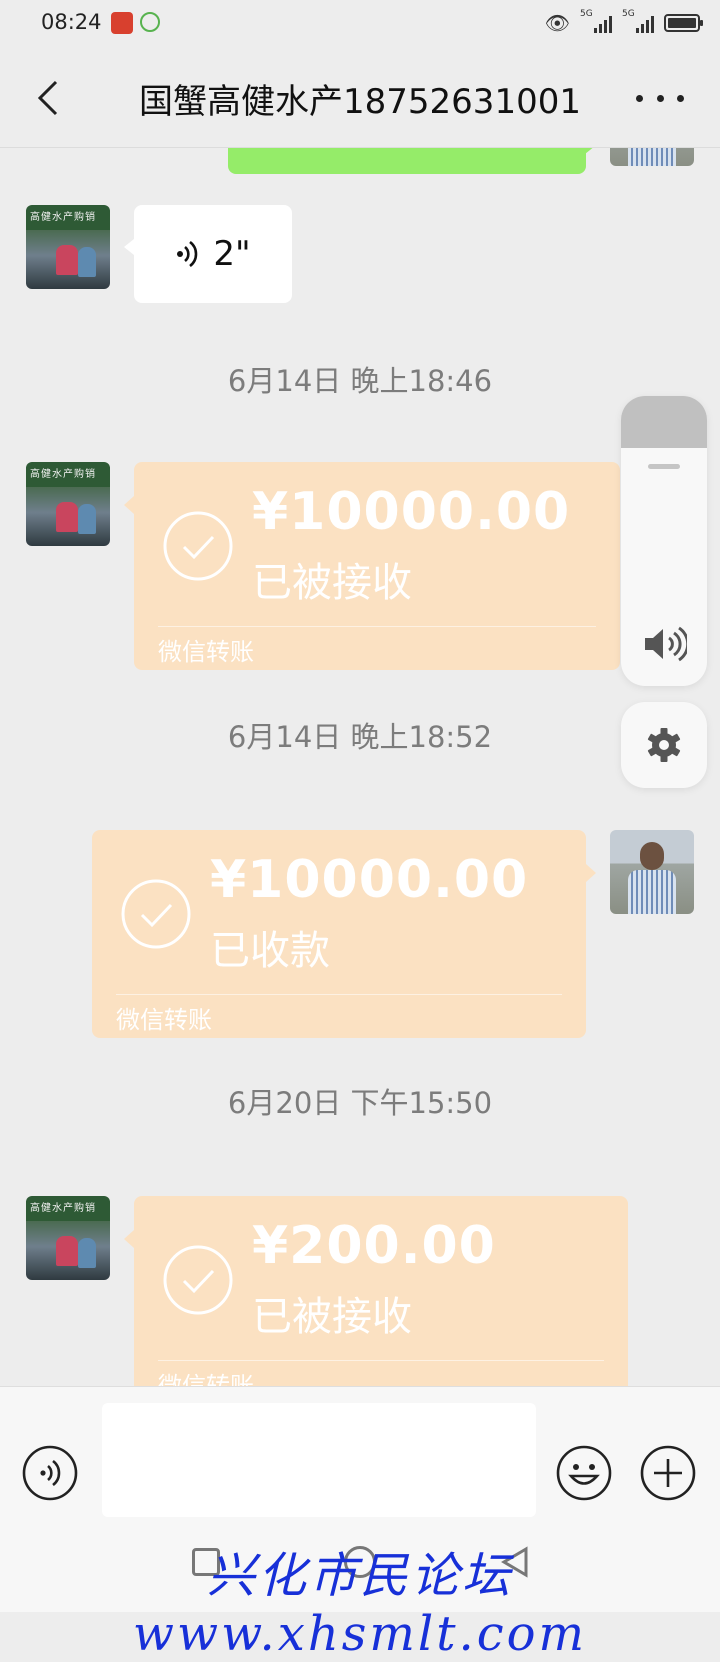 The width and height of the screenshot is (720, 1662). I want to click on voice-input-button, so click(50, 1473).